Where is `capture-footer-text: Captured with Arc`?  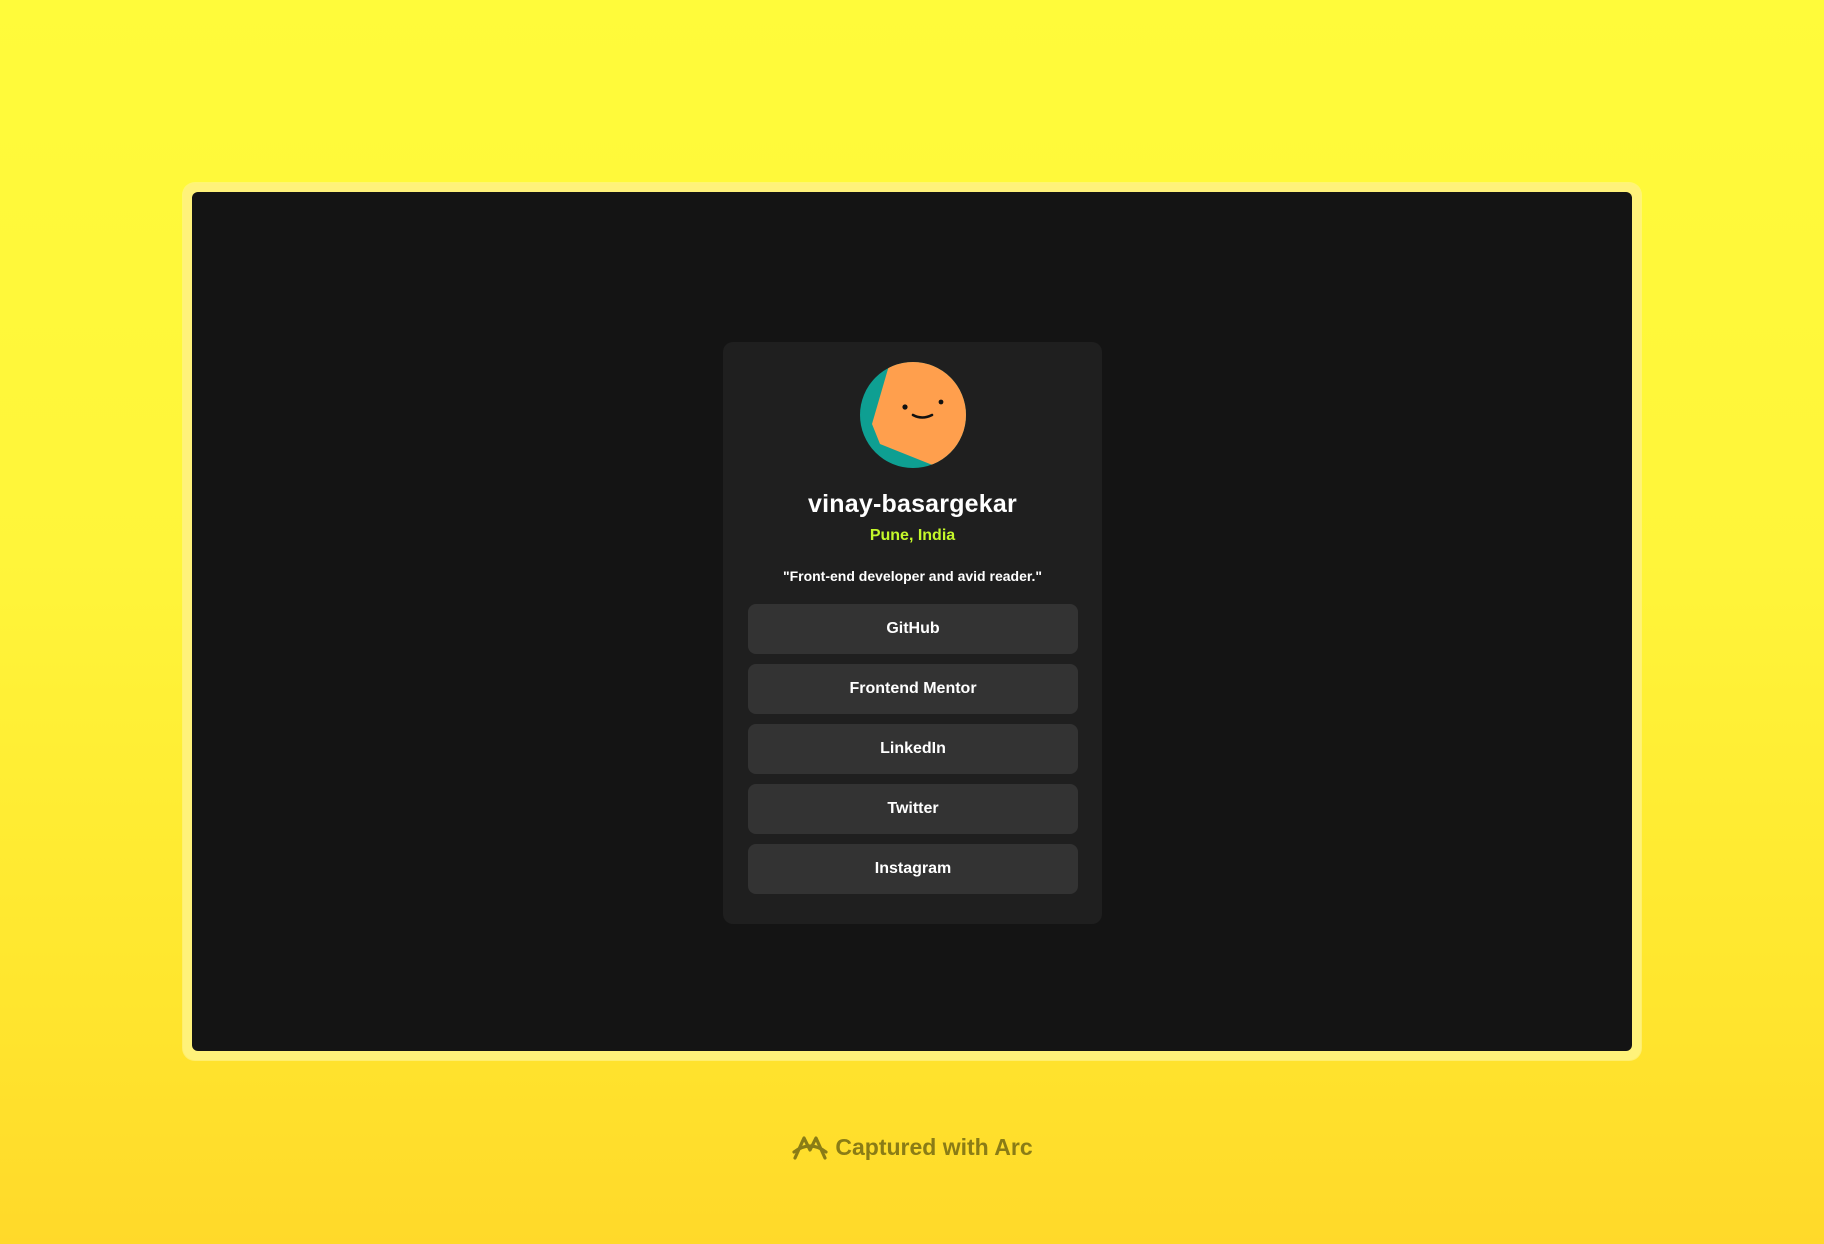 capture-footer-text: Captured with Arc is located at coordinates (934, 1146).